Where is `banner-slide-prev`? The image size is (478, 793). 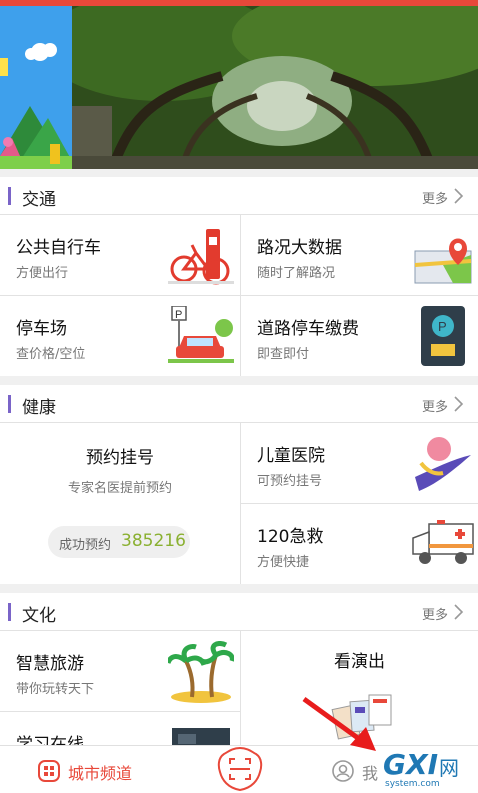
banner-slide-prev is located at coordinates (36, 87).